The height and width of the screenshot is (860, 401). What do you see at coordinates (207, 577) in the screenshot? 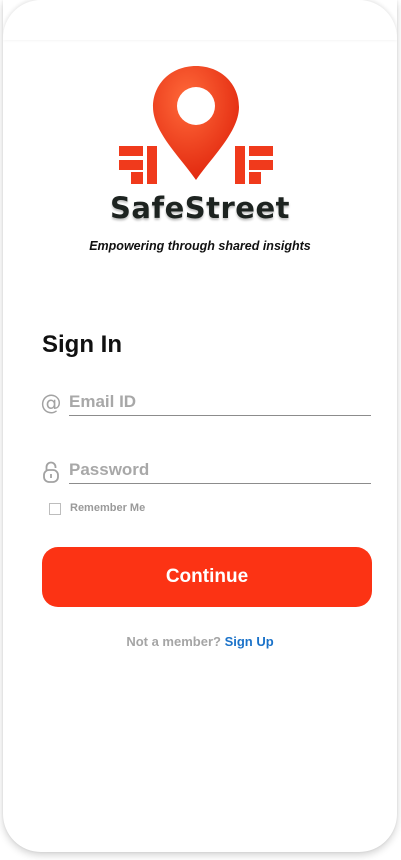
I see `continue-button: Continue` at bounding box center [207, 577].